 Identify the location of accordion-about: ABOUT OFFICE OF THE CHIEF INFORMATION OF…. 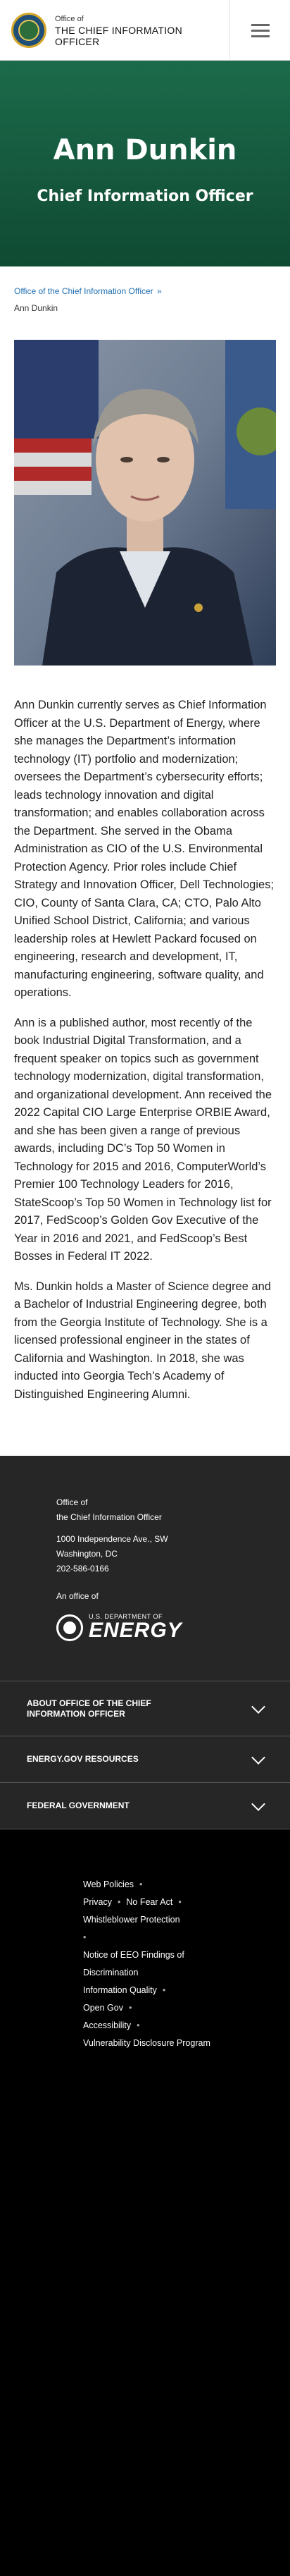
(145, 1708).